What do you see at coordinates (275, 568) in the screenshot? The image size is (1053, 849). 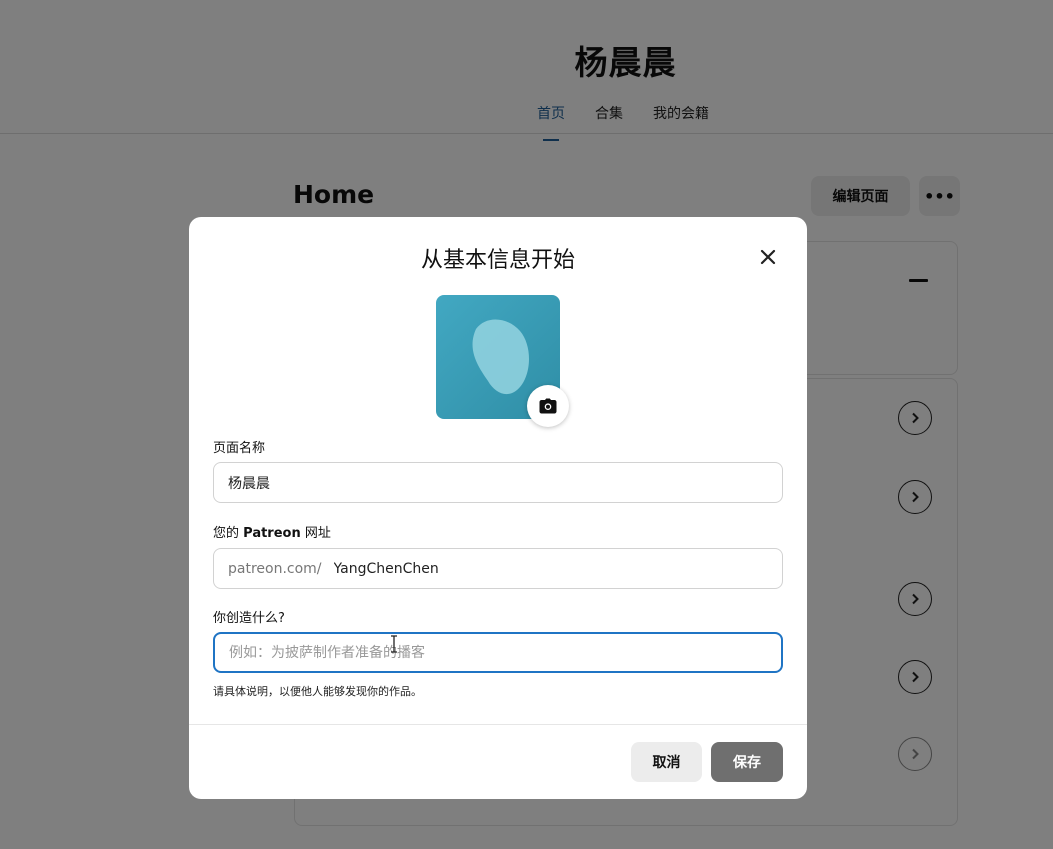 I see `url-prefix: patreon.com/` at bounding box center [275, 568].